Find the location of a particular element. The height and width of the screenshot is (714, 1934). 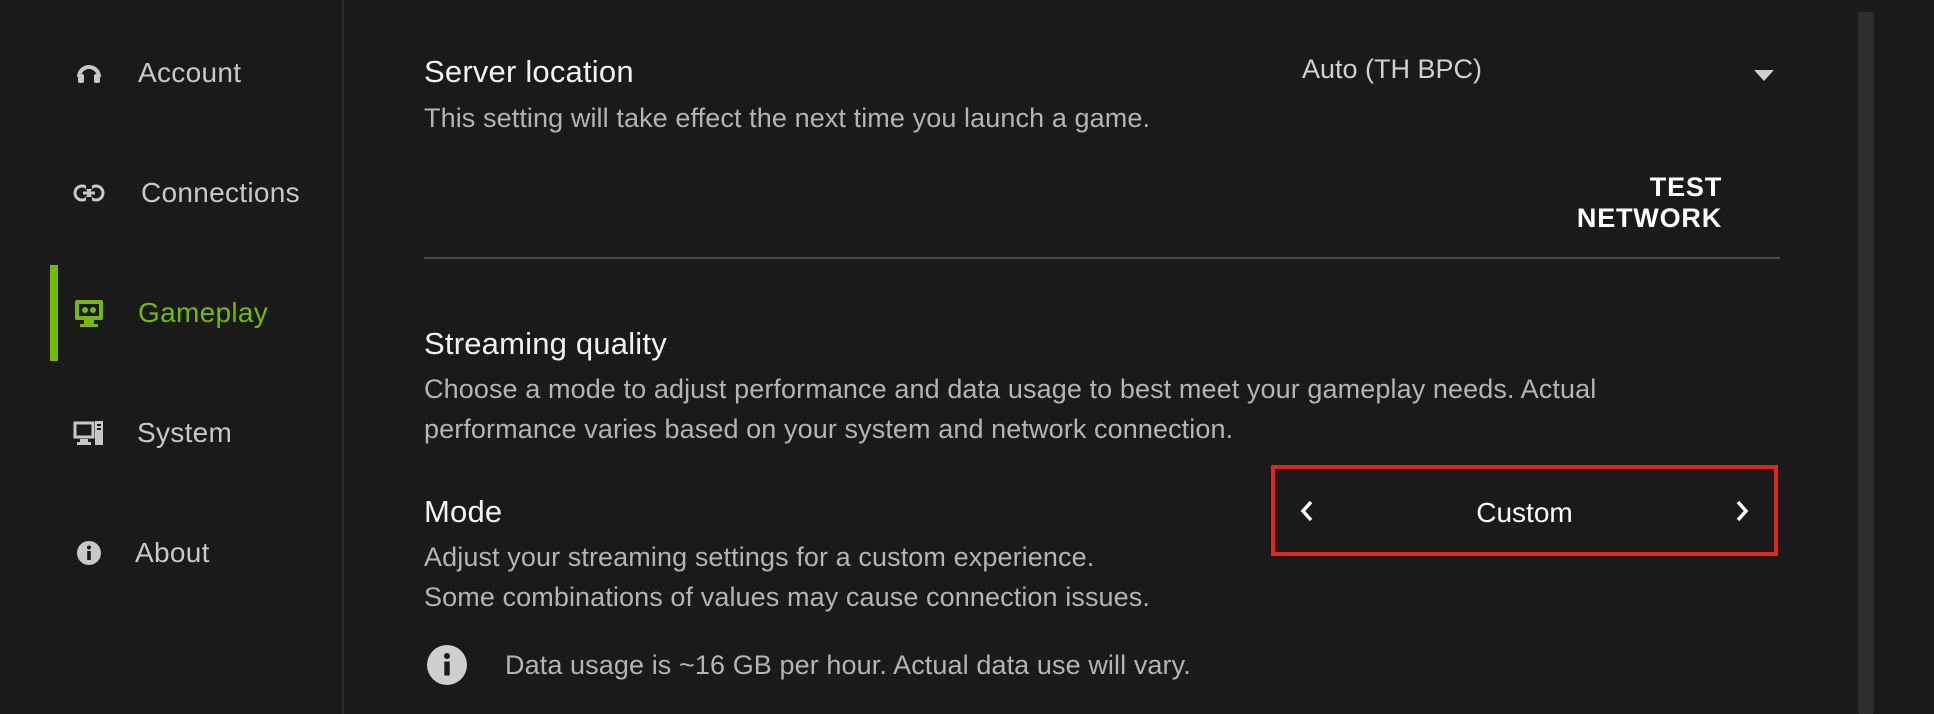

mode-value: Custom is located at coordinates (1524, 512).